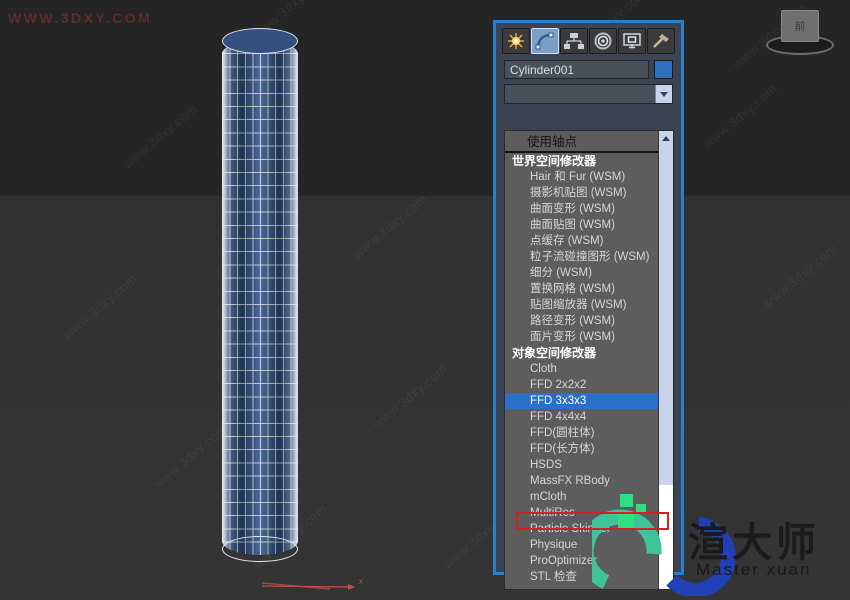  I want to click on object-name-row: Cylinder001, so click(588, 70).